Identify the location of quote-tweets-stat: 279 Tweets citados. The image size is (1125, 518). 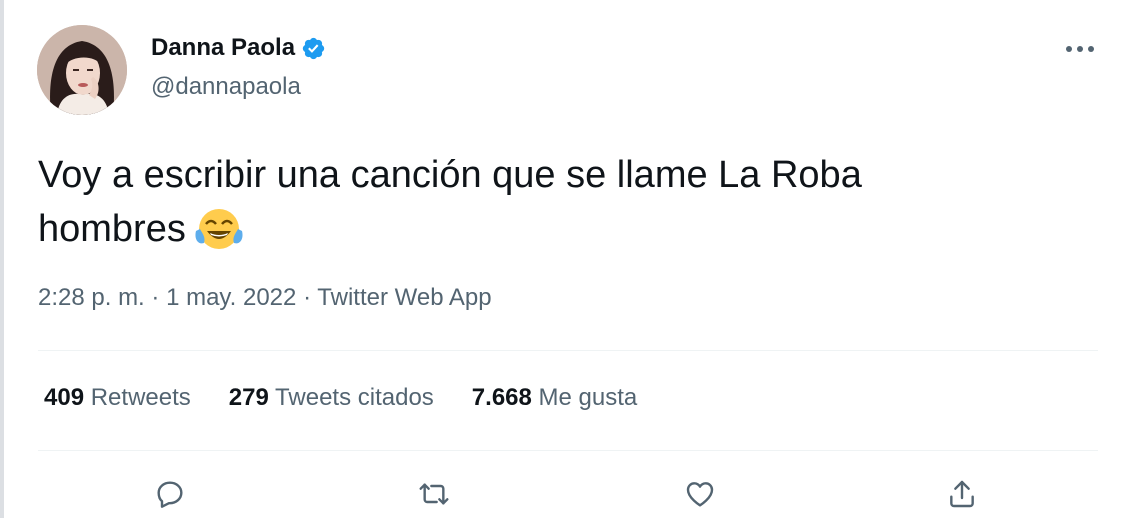
(331, 398).